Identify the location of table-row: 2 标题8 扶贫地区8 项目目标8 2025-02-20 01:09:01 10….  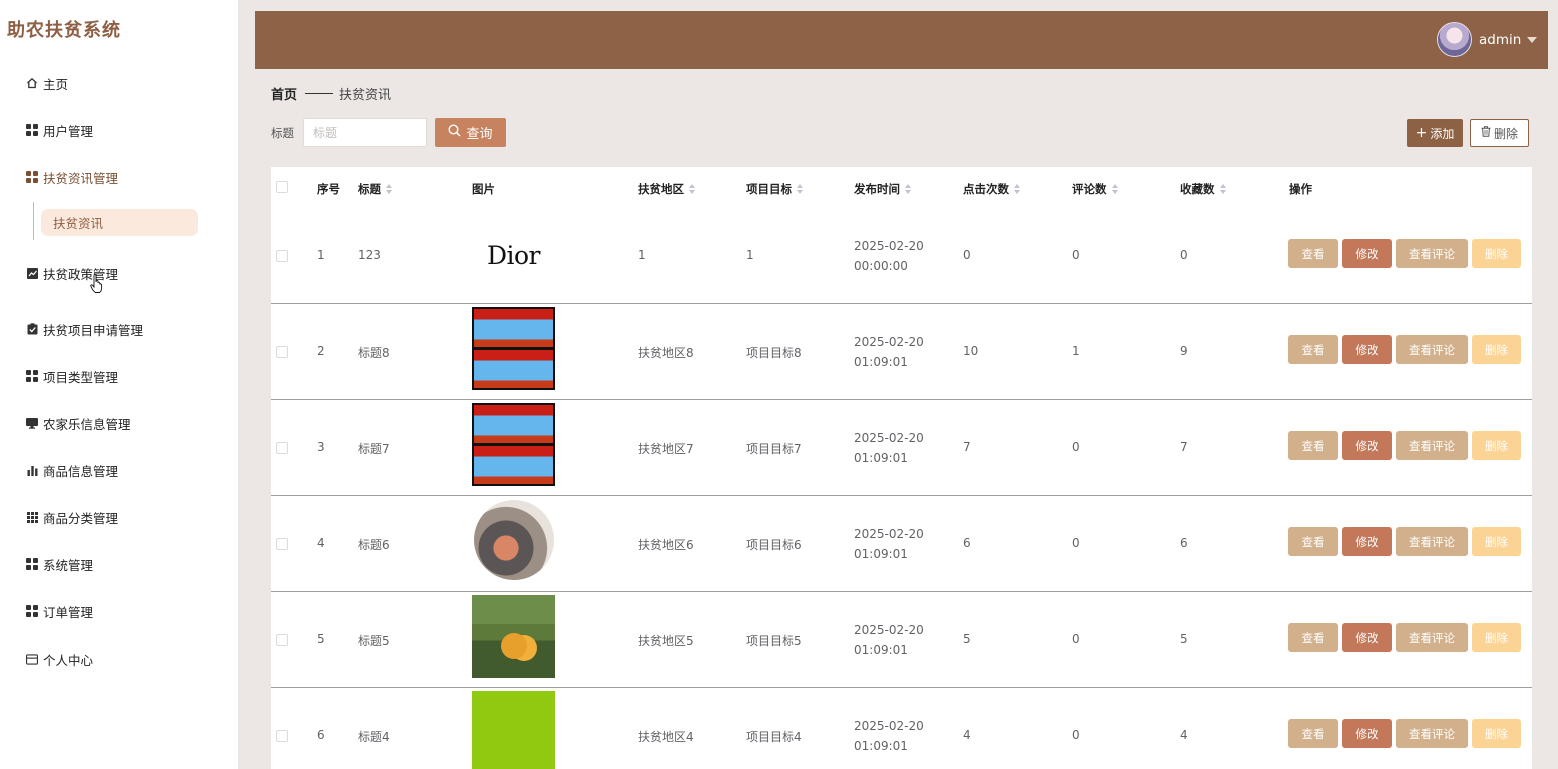
(901, 352).